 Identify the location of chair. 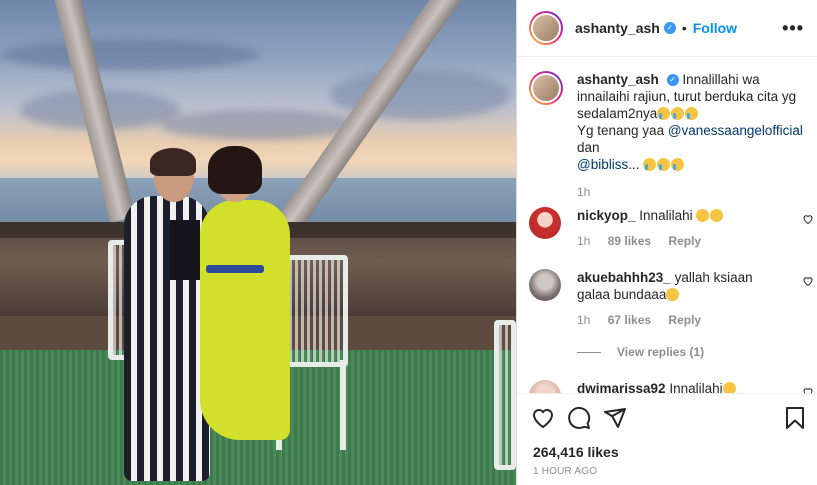
(505, 395).